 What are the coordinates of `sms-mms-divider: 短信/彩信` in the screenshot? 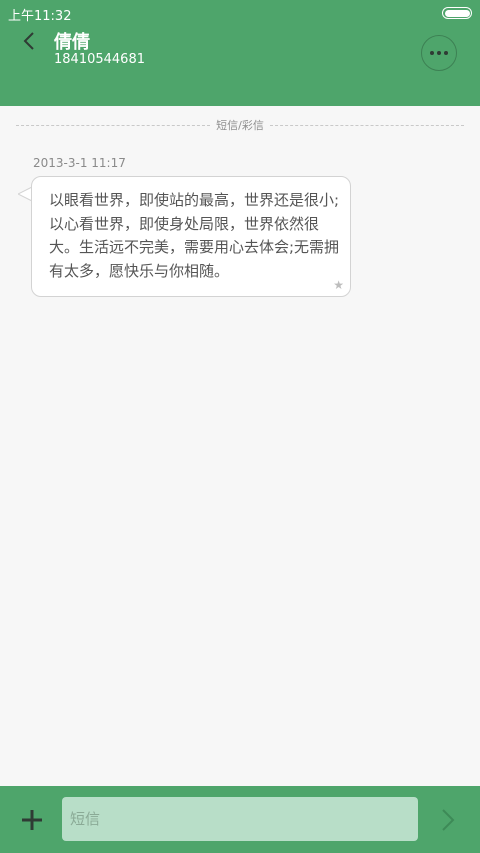 It's located at (240, 125).